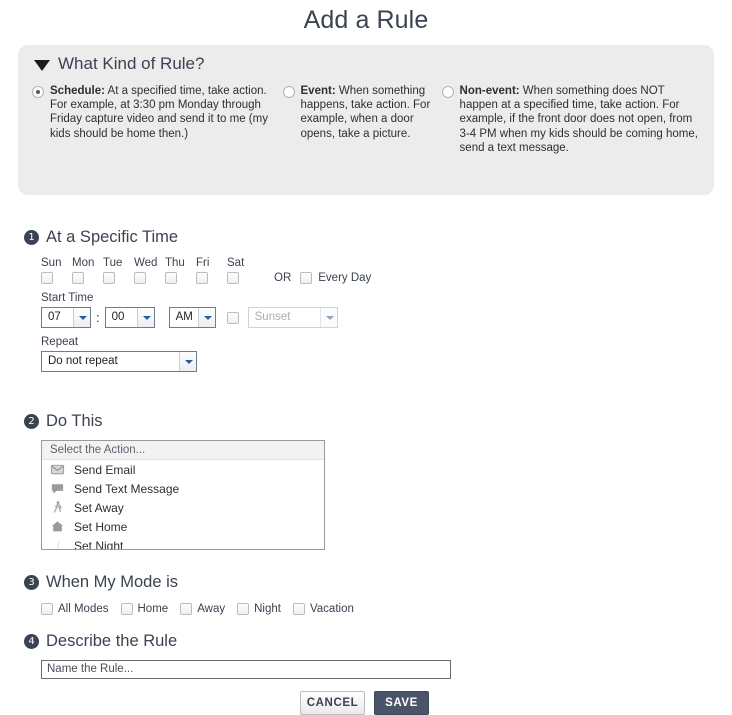 This screenshot has height=715, width=732. Describe the element at coordinates (366, 20) in the screenshot. I see `page-title: Add a Rule` at that location.